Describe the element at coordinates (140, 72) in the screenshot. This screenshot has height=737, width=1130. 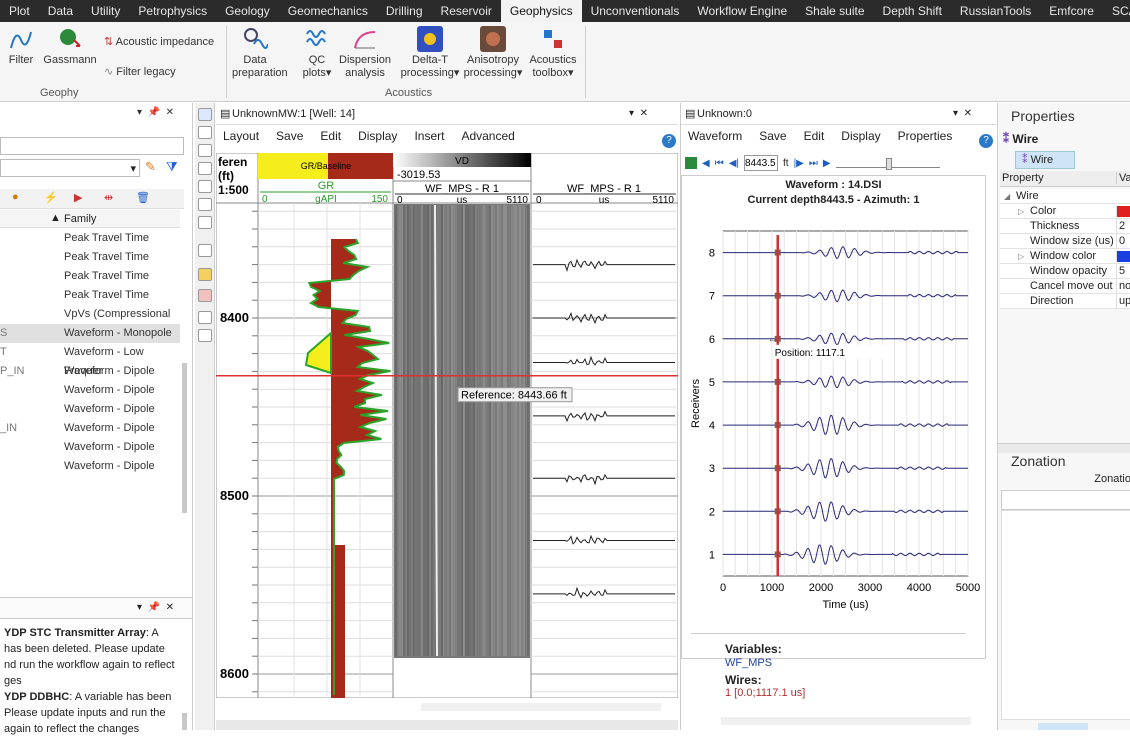
I see `filter-legacy-button: ∿ Filter legacy` at that location.